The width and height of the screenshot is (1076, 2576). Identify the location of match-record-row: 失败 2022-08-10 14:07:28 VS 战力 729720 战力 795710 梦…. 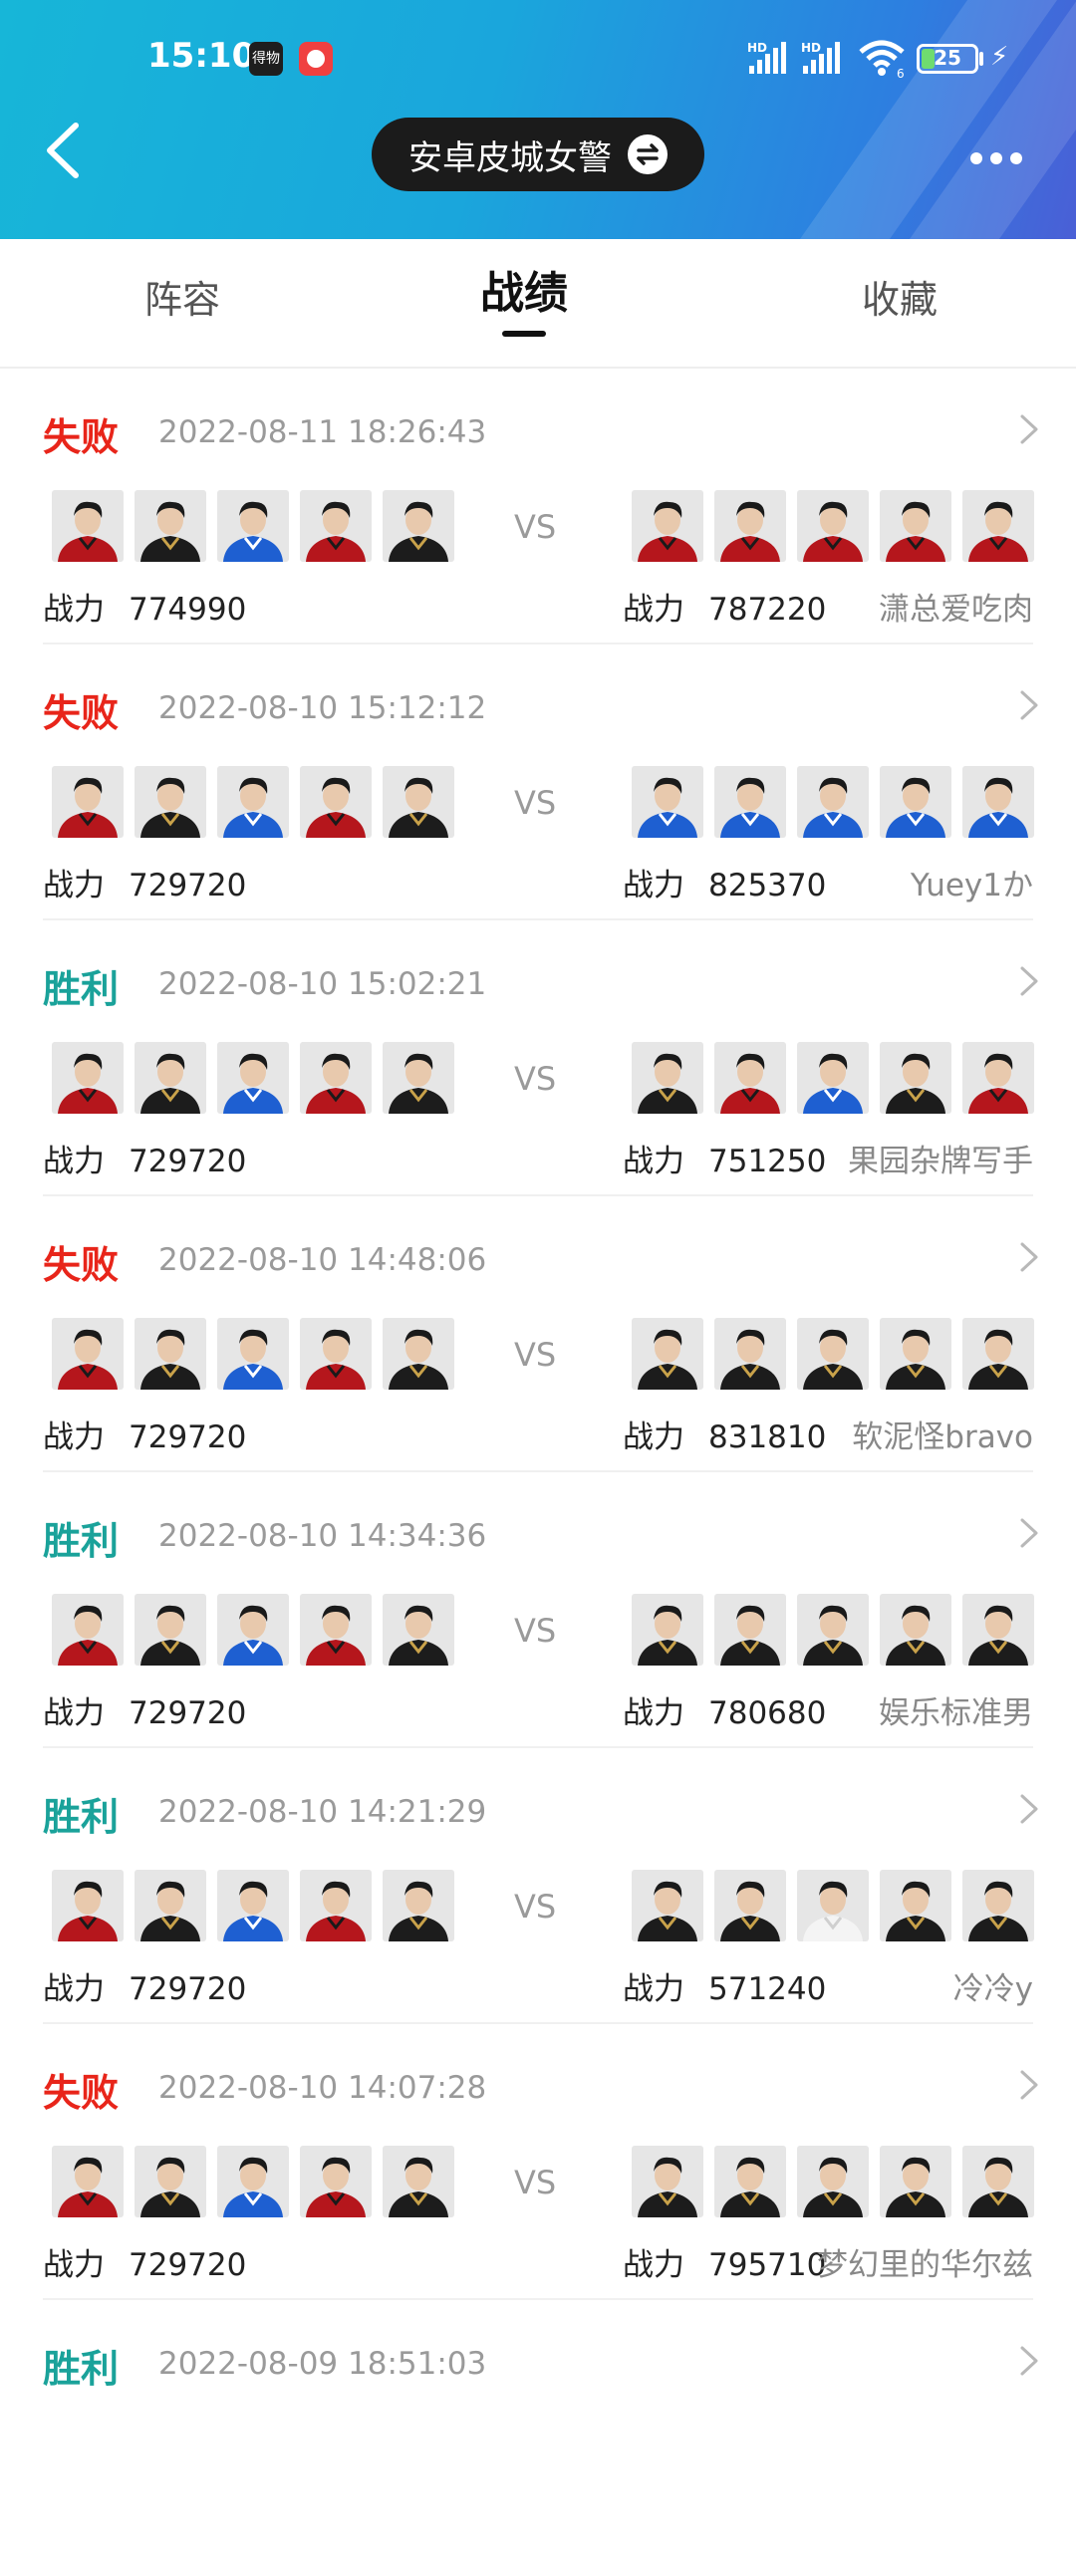
(538, 2162).